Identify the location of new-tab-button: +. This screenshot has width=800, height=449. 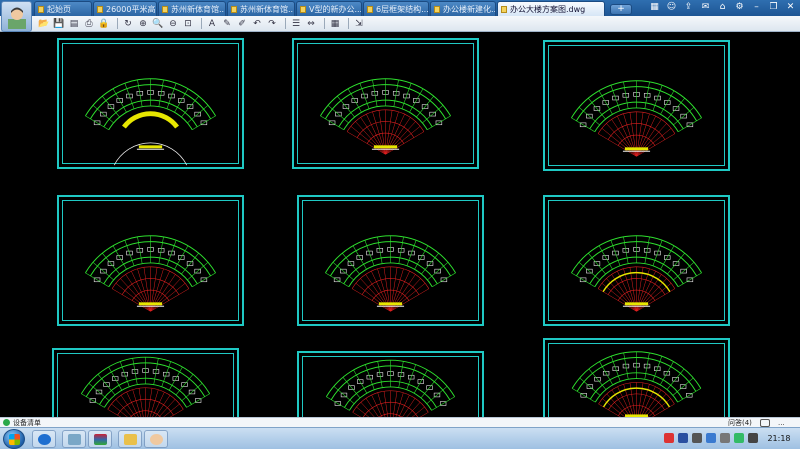
(621, 9).